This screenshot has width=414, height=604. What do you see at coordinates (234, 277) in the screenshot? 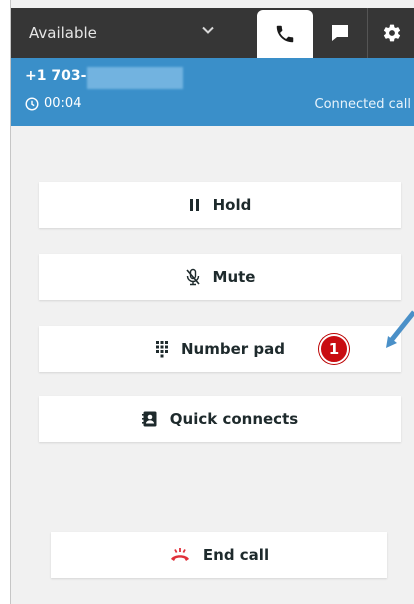
I see `mute-label: Mute` at bounding box center [234, 277].